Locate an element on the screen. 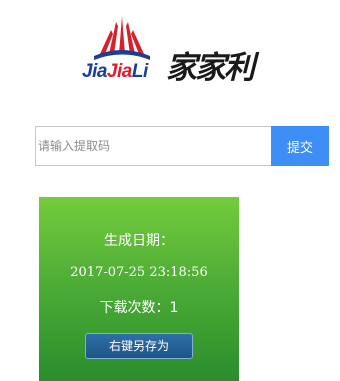 Image resolution: width=340 pixels, height=381 pixels. logo-latin-text: JiaJiaLi is located at coordinates (115, 71).